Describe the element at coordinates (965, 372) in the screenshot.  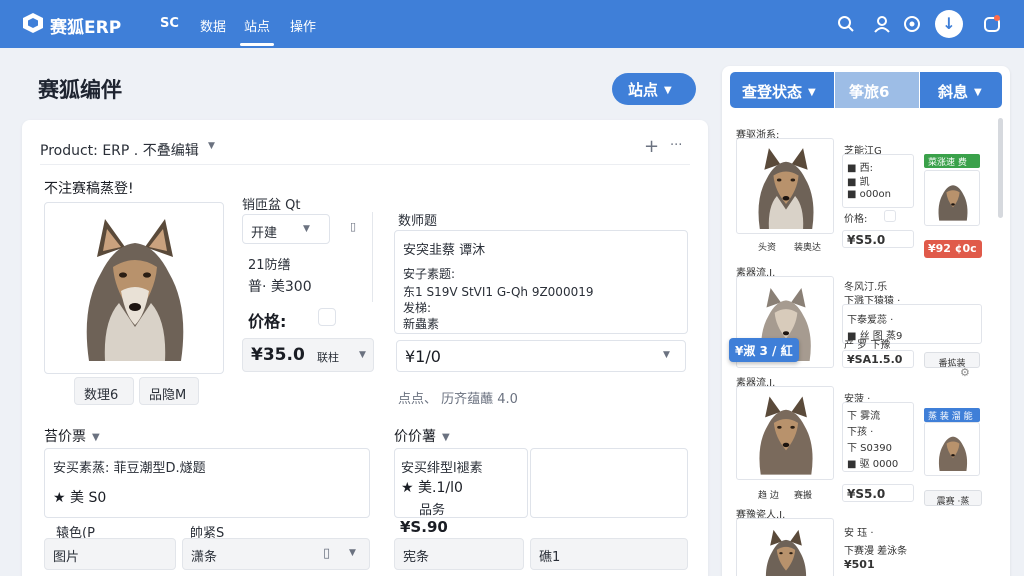
I see `settings-icon: ⚙` at that location.